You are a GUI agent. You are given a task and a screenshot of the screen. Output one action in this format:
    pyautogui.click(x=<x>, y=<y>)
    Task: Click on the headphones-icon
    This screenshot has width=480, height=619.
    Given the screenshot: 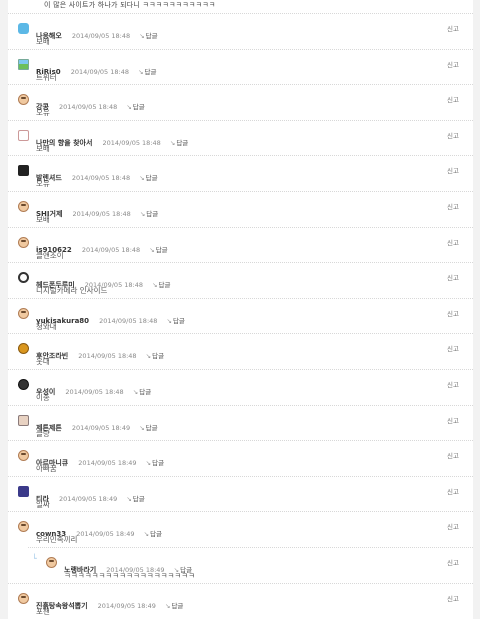 What is the action you would take?
    pyautogui.click(x=23, y=278)
    